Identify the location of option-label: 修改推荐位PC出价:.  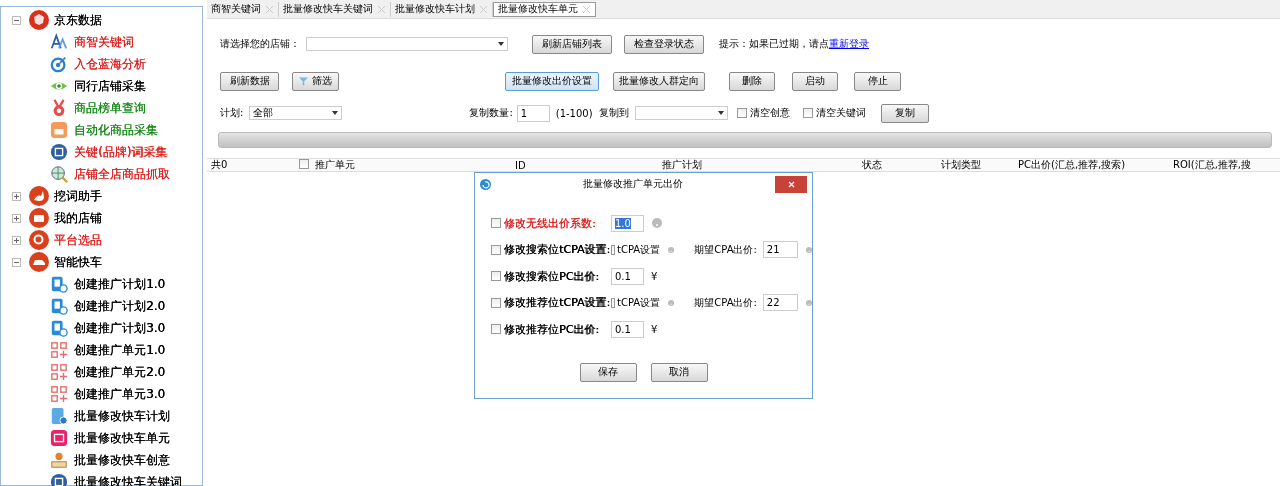
(552, 329).